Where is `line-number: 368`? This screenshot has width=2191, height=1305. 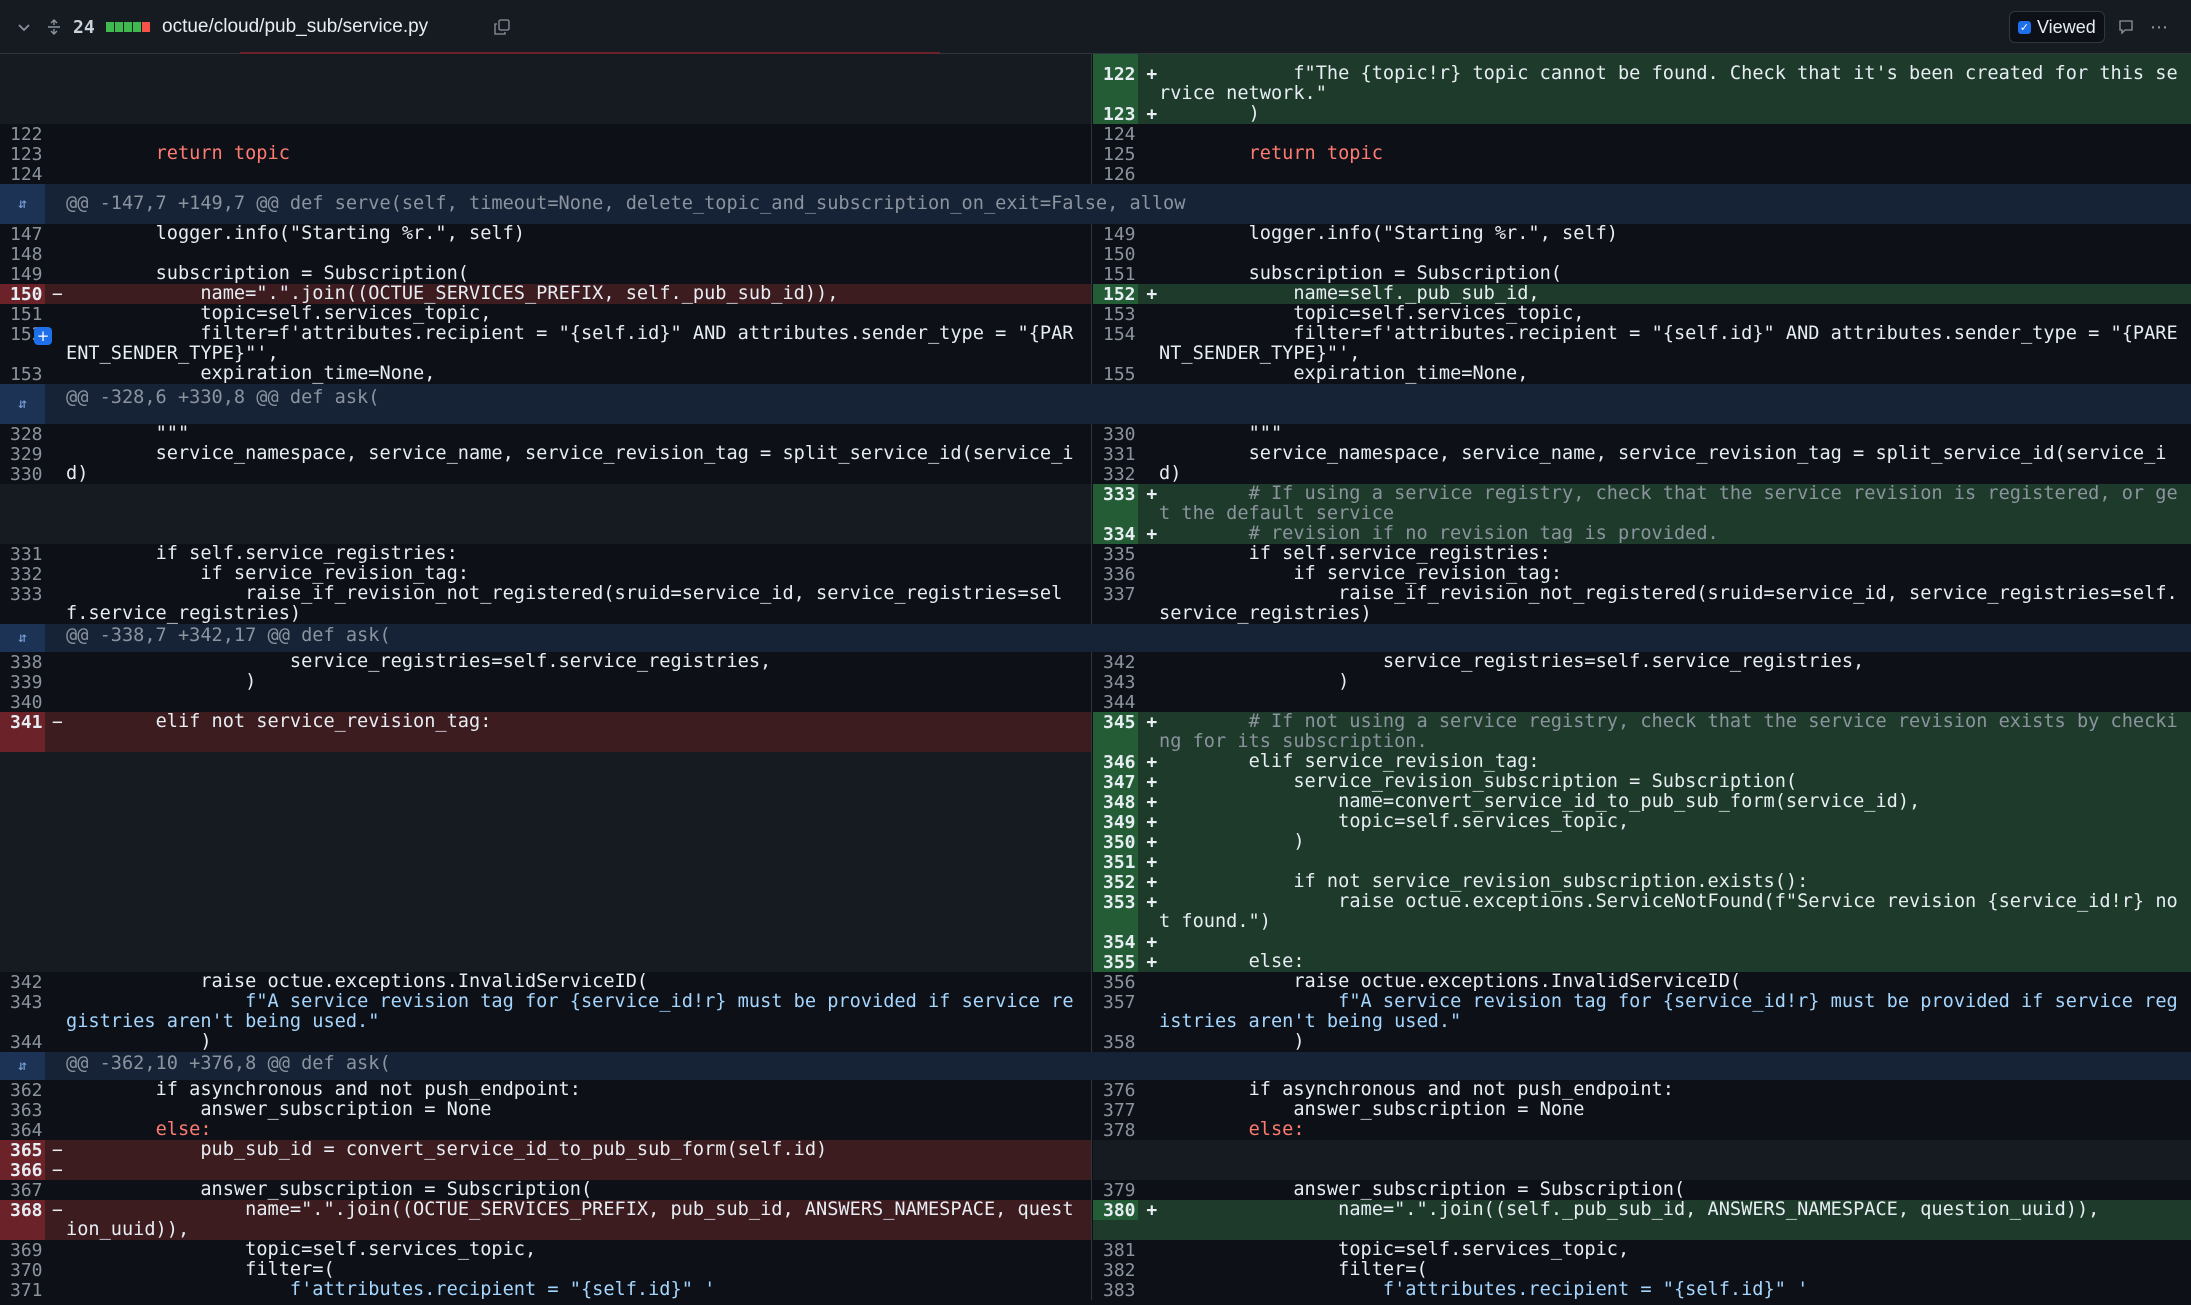 line-number: 368 is located at coordinates (26, 1210).